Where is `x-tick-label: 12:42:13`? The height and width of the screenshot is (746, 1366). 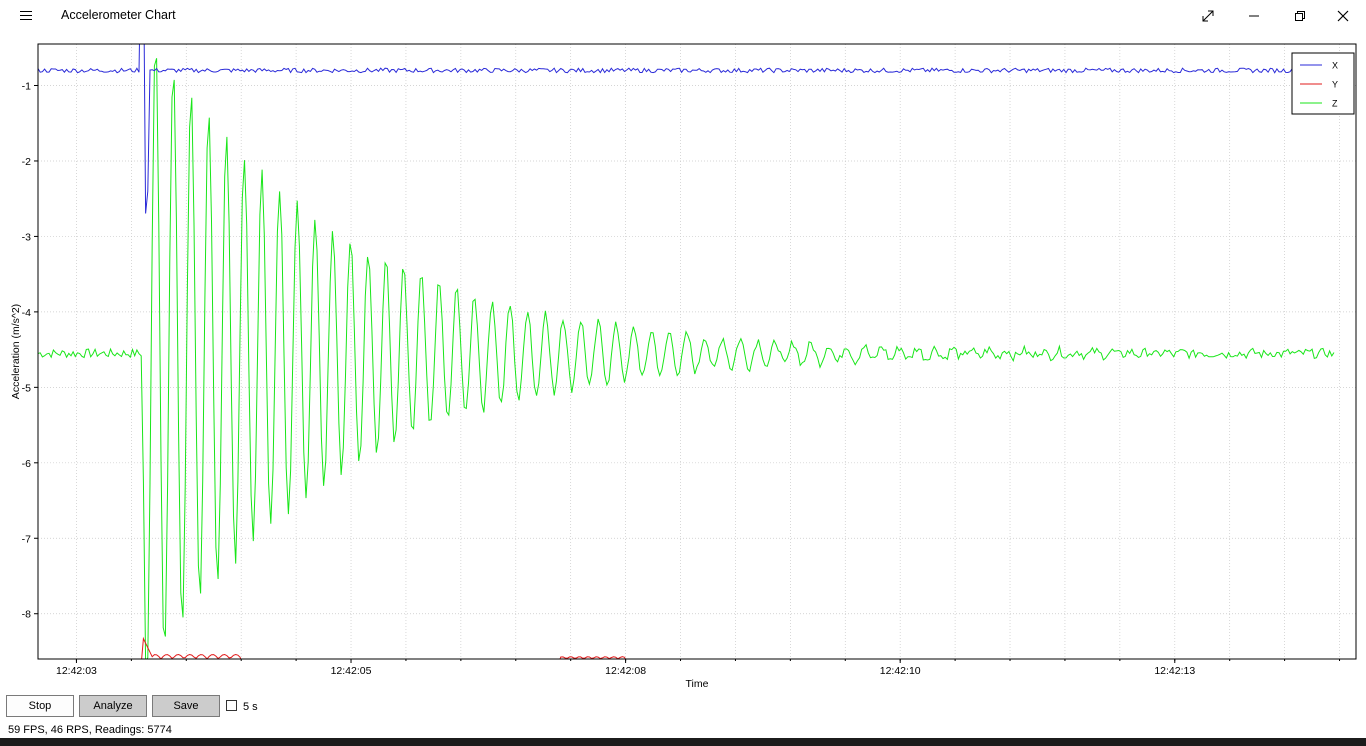 x-tick-label: 12:42:13 is located at coordinates (1174, 671).